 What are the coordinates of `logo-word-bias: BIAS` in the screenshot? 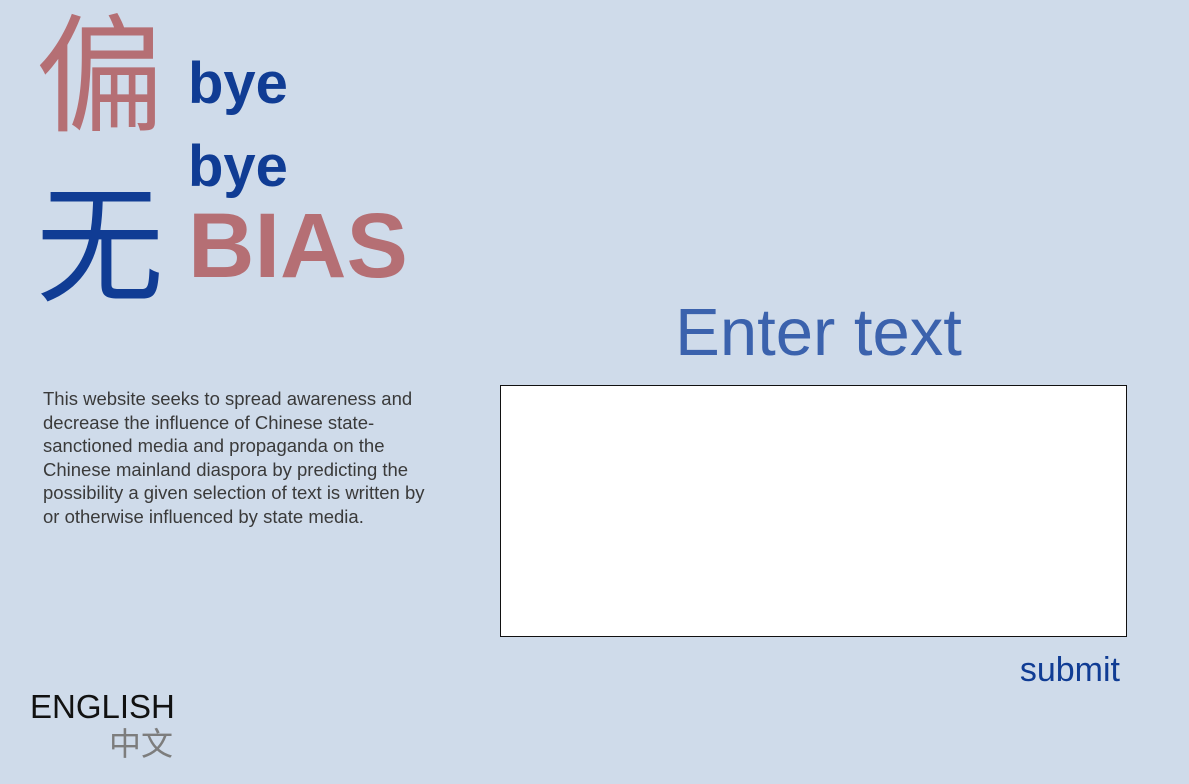 It's located at (298, 246).